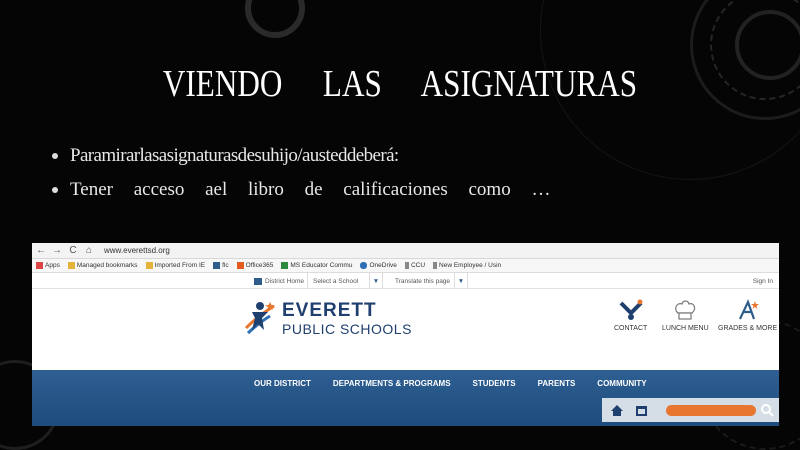 The height and width of the screenshot is (450, 800). What do you see at coordinates (258, 281) in the screenshot?
I see `house-icon` at bounding box center [258, 281].